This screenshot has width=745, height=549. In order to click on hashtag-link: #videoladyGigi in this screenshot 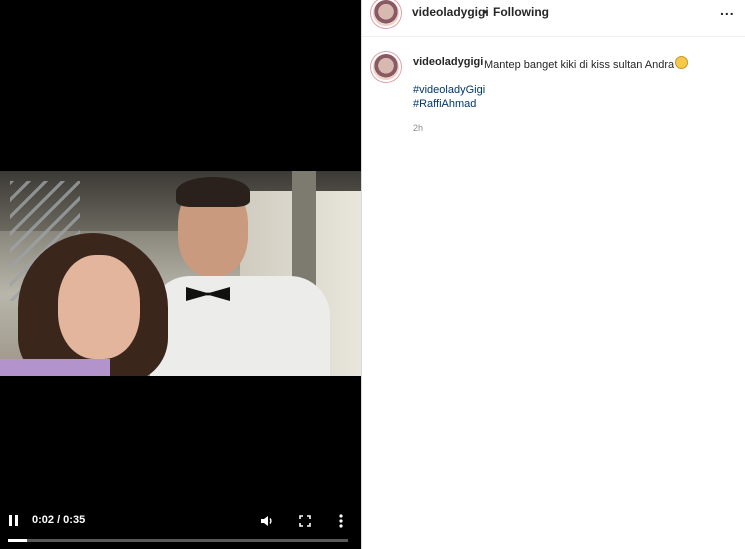, I will do `click(449, 90)`.